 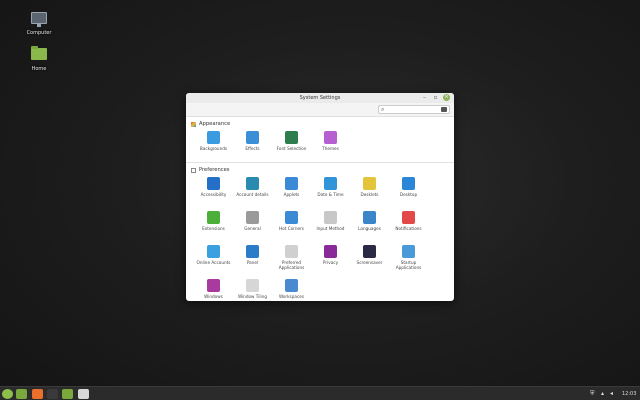 I want to click on settings-item-startup: Startup Applications, so click(x=408, y=257).